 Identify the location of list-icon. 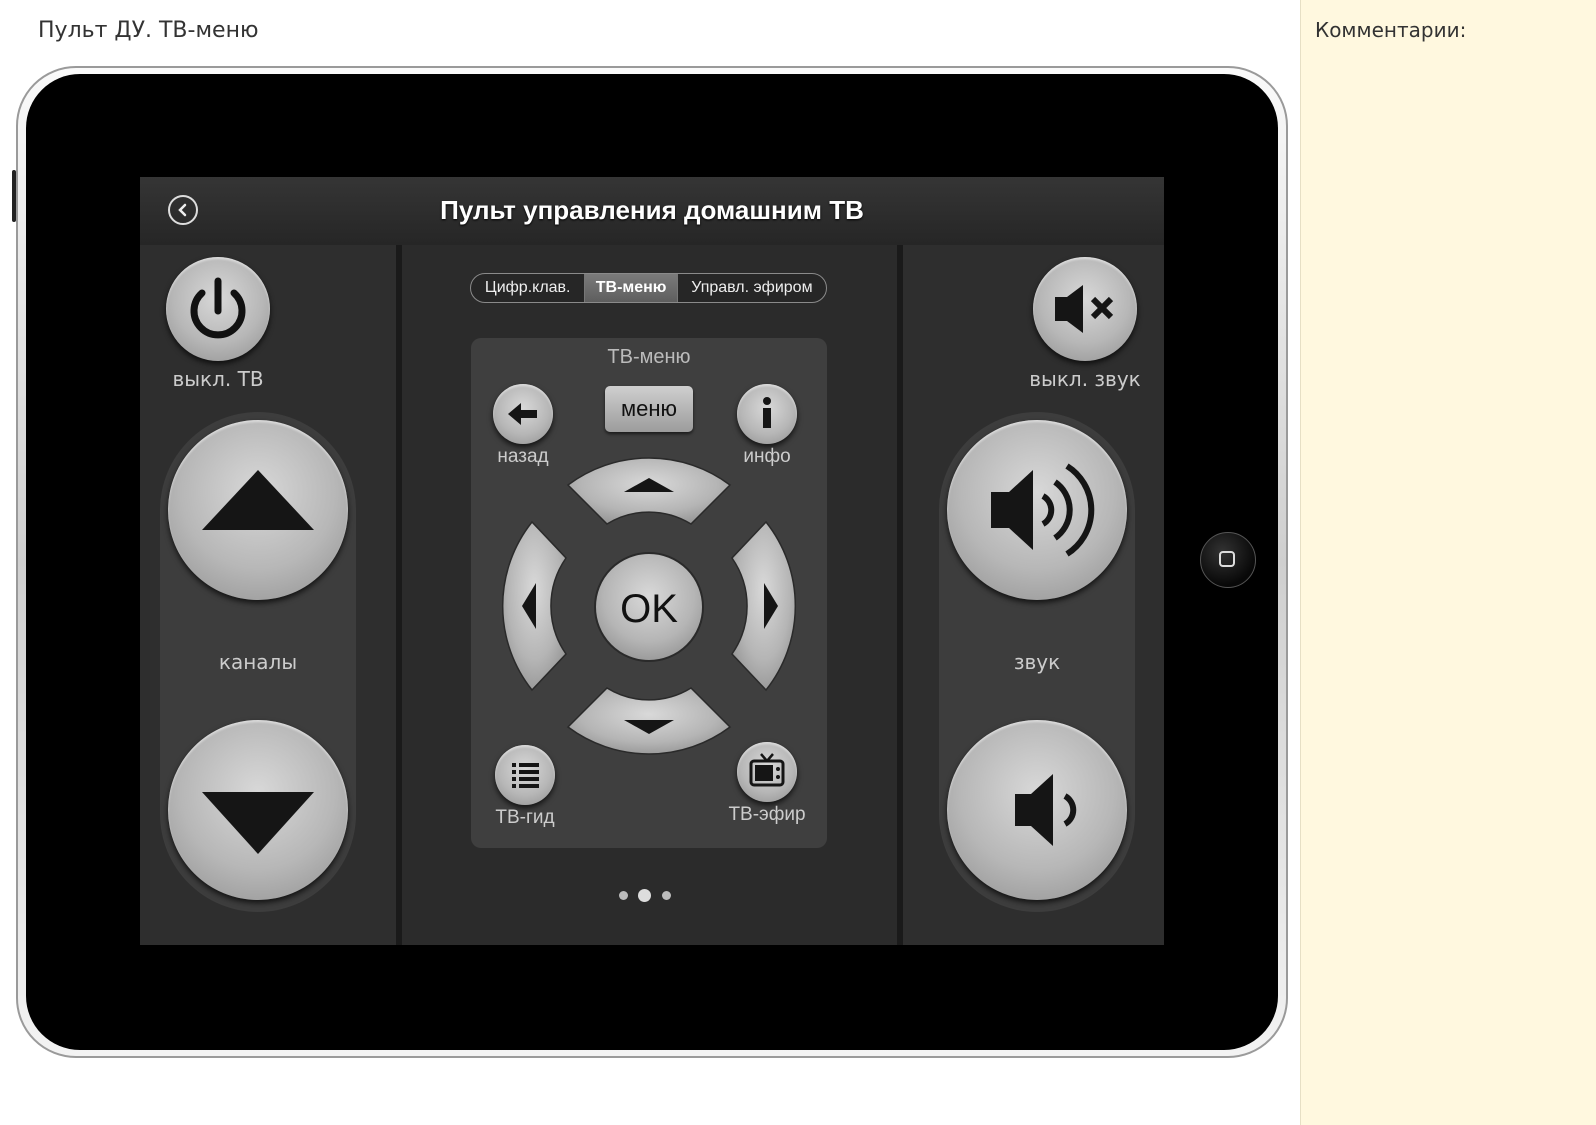
(525, 775).